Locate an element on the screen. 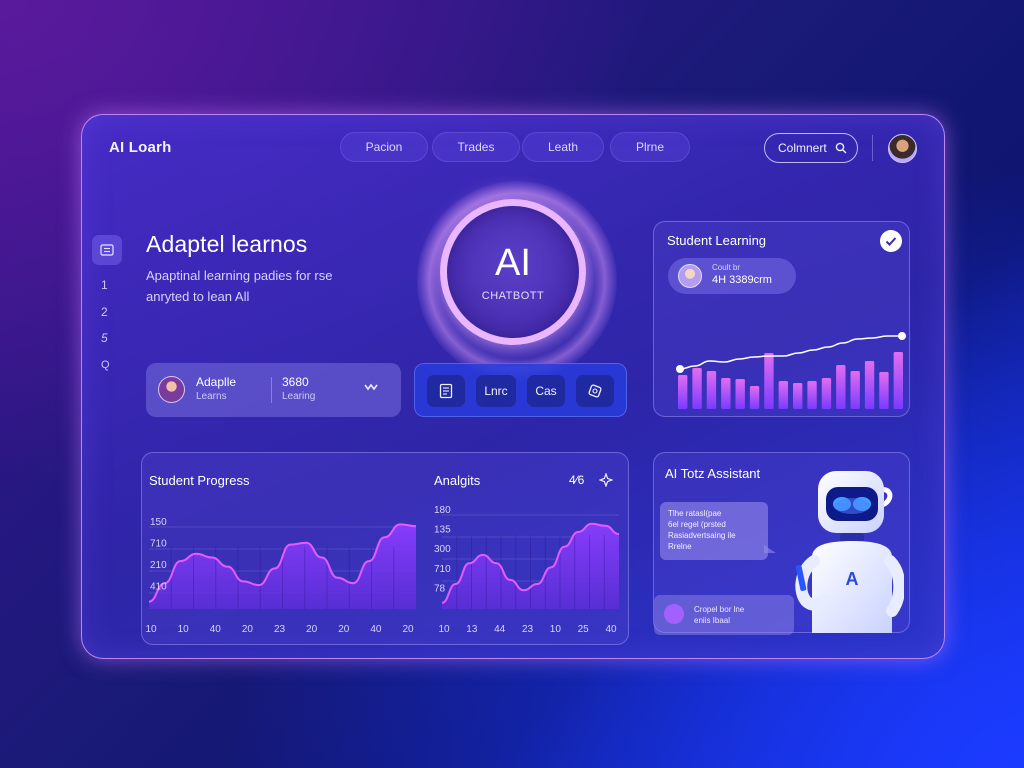 The width and height of the screenshot is (1024, 768). robot-logo-letter: A is located at coordinates (852, 579).